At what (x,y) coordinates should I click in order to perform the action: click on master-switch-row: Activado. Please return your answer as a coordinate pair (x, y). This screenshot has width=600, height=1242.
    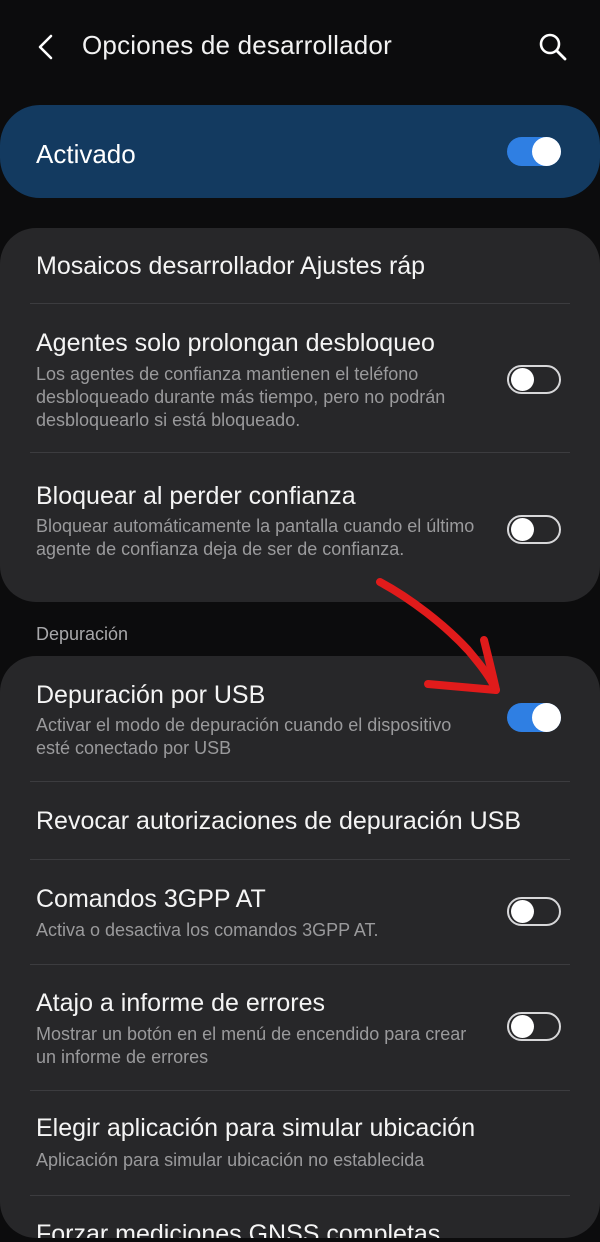
    Looking at the image, I should click on (300, 151).